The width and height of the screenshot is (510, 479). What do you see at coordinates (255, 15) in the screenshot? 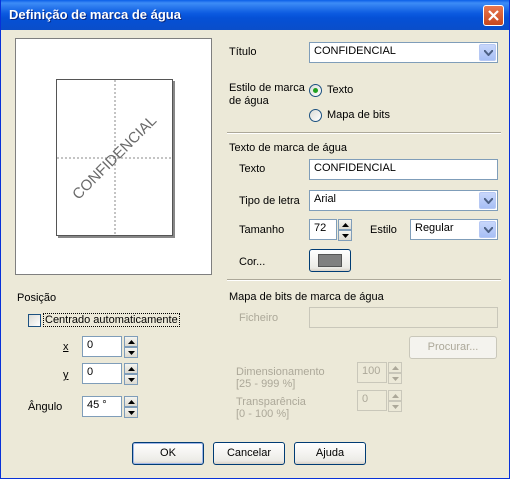
I see `title-bar: Definição de marca de água` at bounding box center [255, 15].